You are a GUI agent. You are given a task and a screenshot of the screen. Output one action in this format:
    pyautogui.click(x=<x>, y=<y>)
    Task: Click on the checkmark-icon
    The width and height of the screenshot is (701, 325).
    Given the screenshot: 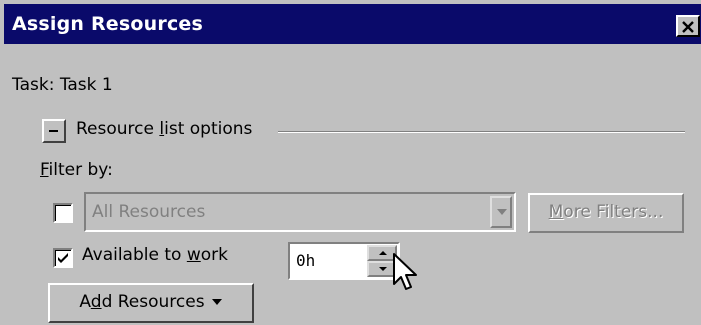 What is the action you would take?
    pyautogui.click(x=63, y=258)
    